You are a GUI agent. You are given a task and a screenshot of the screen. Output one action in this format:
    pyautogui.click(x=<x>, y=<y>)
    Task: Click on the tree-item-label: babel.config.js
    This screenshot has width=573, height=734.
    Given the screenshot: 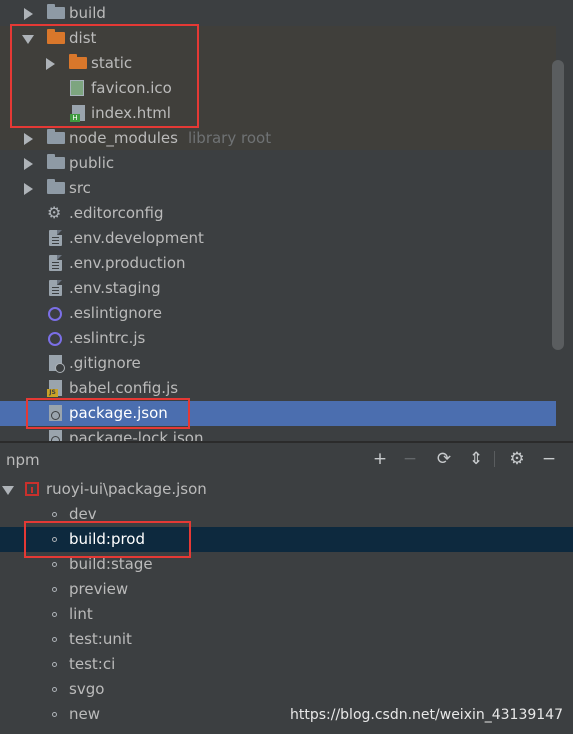 What is the action you would take?
    pyautogui.click(x=124, y=388)
    